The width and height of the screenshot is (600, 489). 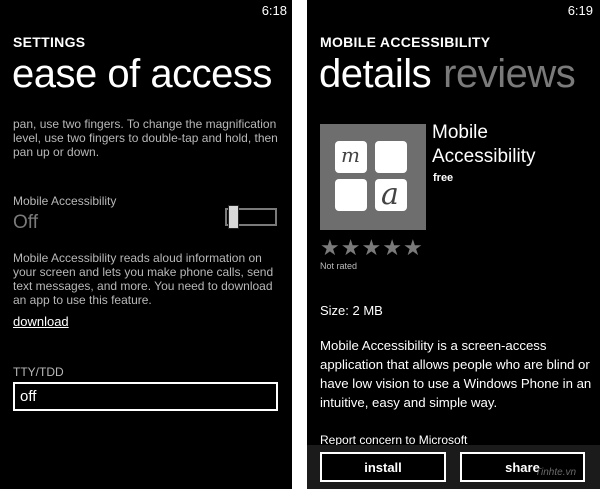 I want to click on mobile-accessibility-label: Mobile Accessibility, so click(x=65, y=201).